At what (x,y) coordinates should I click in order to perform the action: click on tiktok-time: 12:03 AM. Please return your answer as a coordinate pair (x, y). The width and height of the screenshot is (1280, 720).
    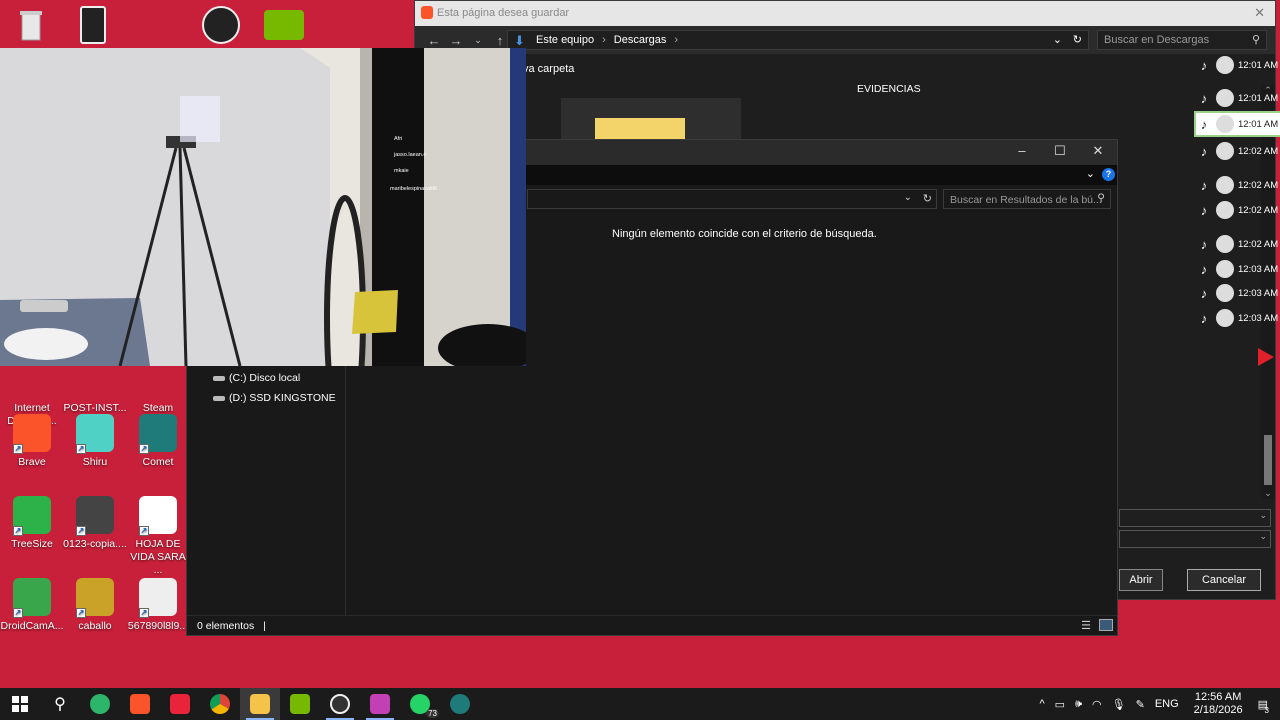
    Looking at the image, I should click on (1258, 318).